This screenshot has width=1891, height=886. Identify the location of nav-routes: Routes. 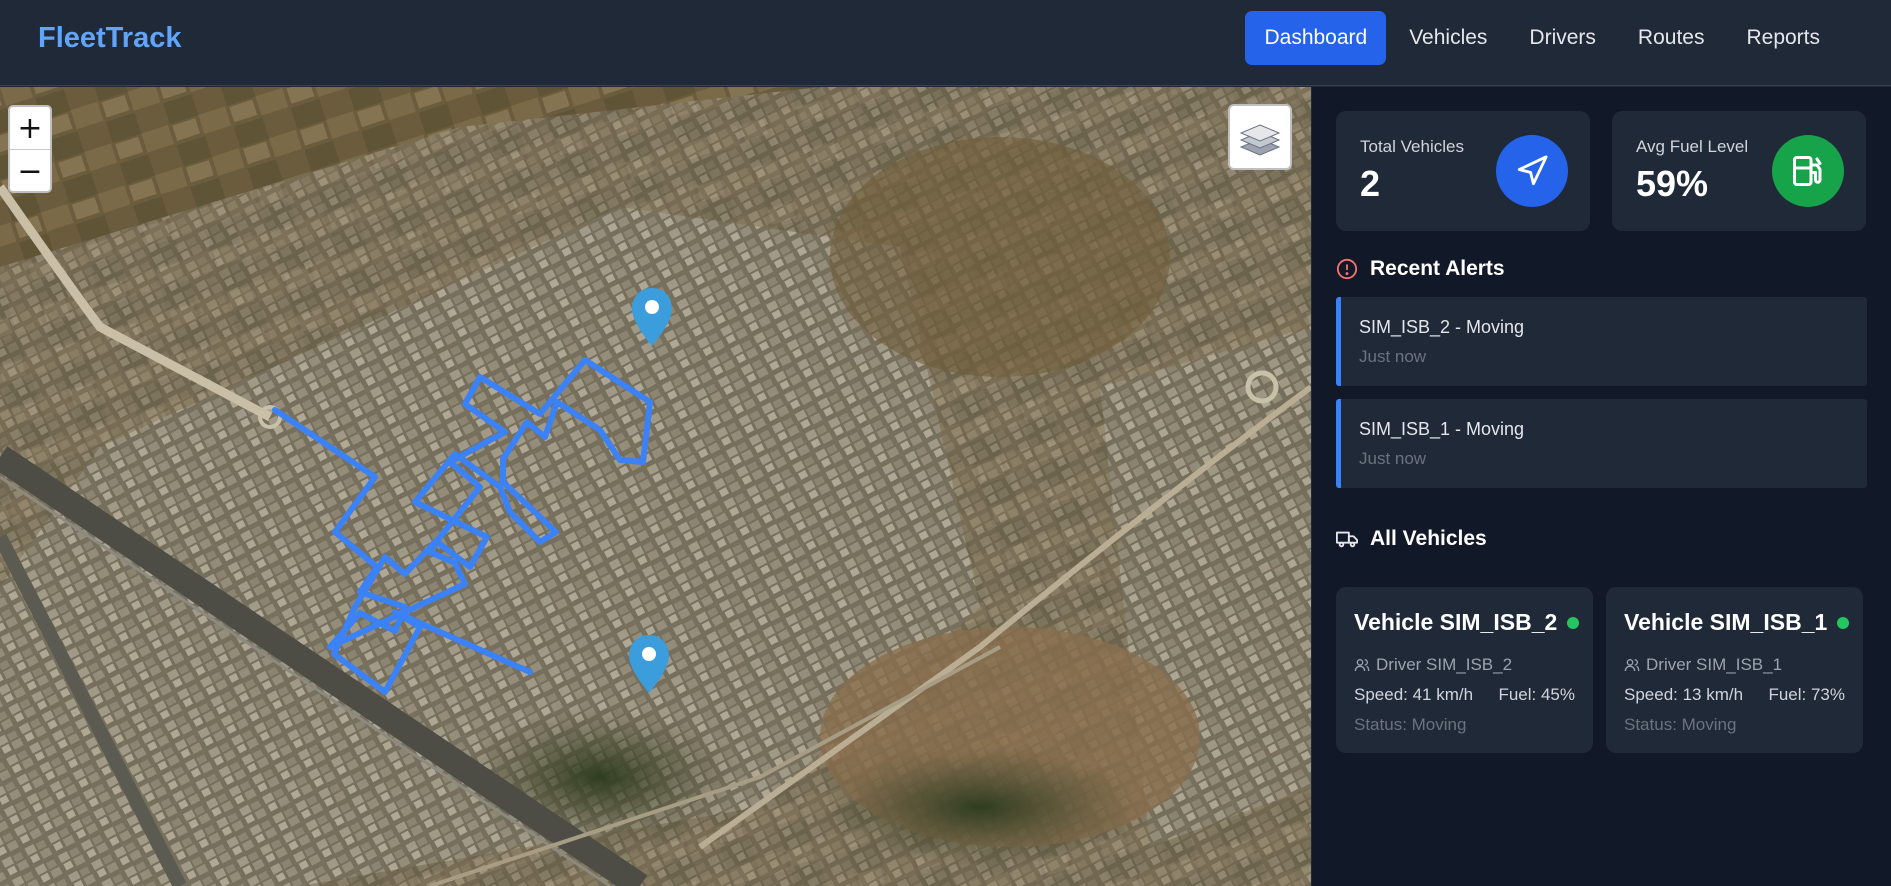
(1671, 38).